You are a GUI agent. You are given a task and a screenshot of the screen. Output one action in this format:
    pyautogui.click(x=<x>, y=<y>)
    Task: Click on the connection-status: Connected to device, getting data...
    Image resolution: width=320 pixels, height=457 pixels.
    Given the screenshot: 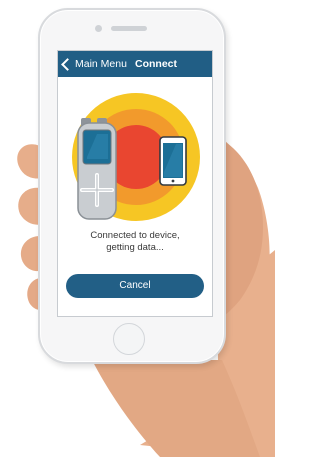 What is the action you would take?
    pyautogui.click(x=135, y=242)
    